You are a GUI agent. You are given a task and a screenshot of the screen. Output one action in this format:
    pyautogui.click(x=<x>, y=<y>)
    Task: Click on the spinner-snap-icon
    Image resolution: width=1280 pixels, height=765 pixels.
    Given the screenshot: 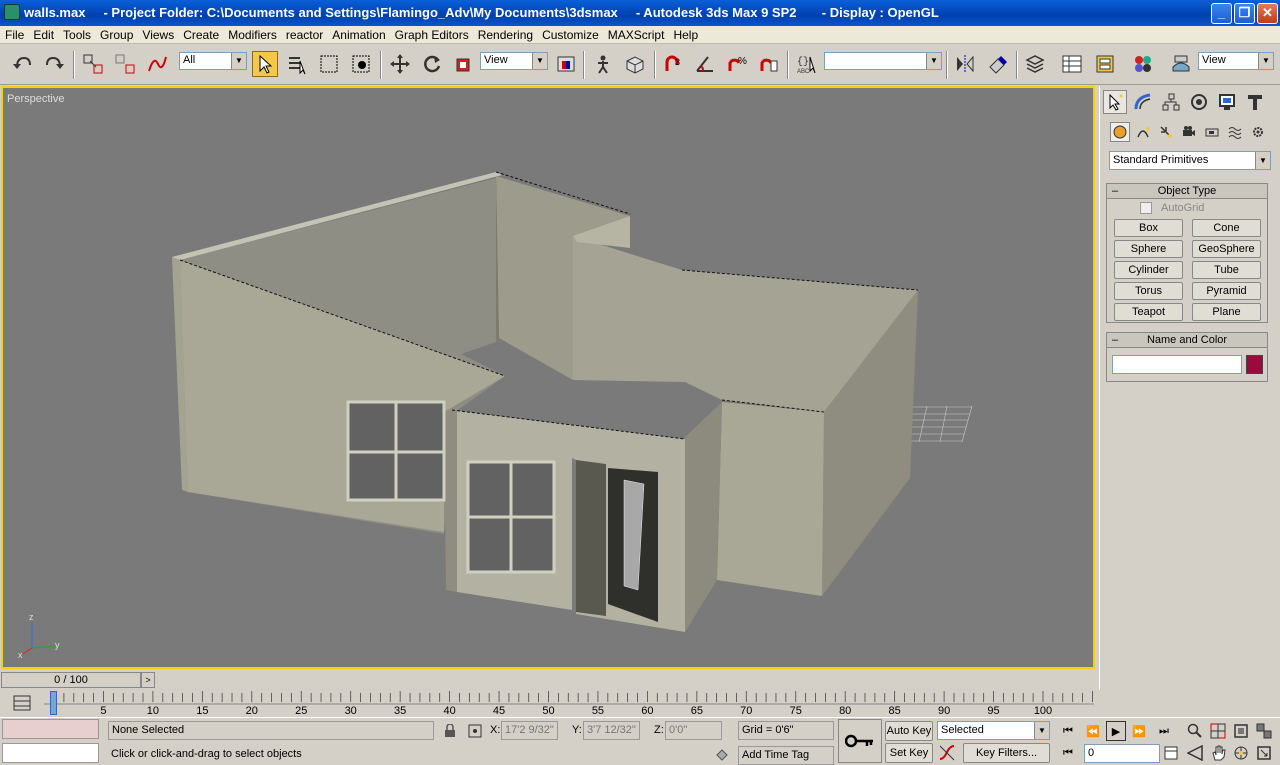 What is the action you would take?
    pyautogui.click(x=769, y=64)
    